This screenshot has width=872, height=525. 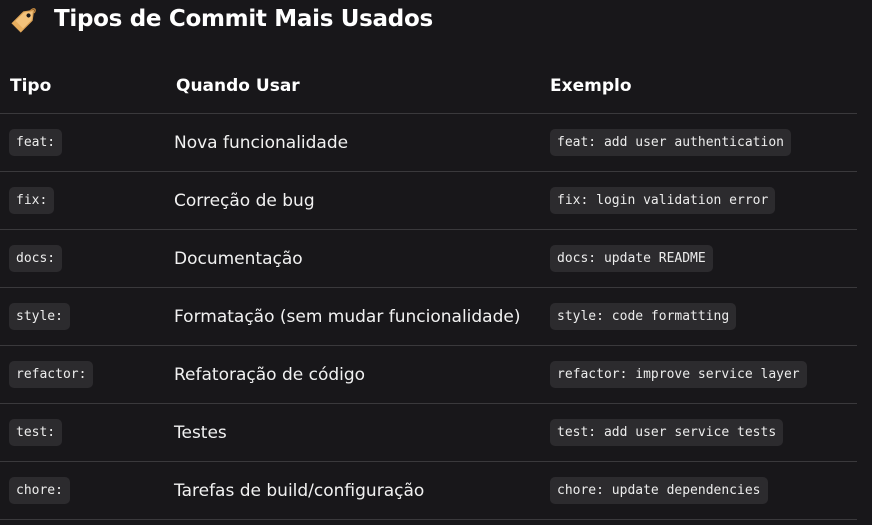 I want to click on commit-type-code: fix:, so click(x=32, y=200).